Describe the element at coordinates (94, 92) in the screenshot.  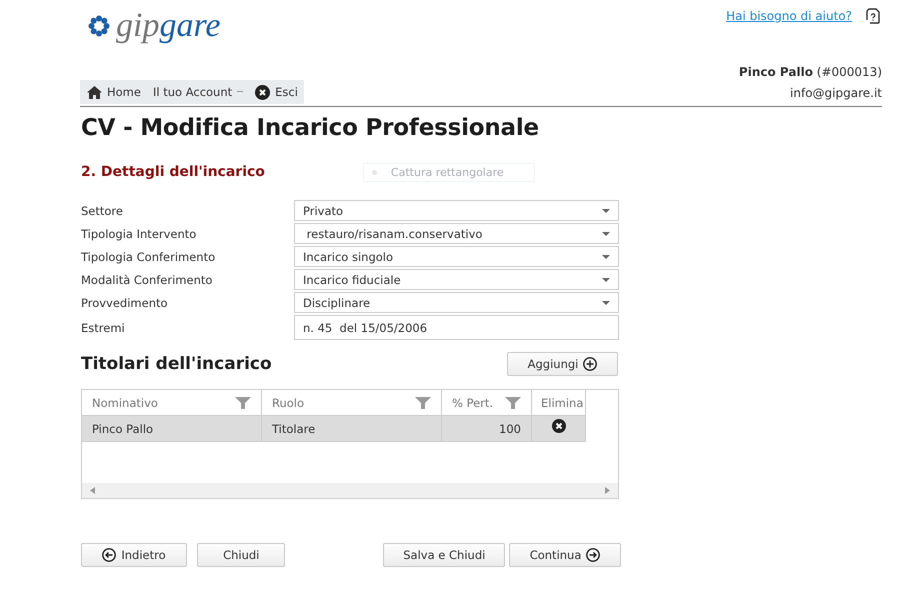
I see `home-icon` at that location.